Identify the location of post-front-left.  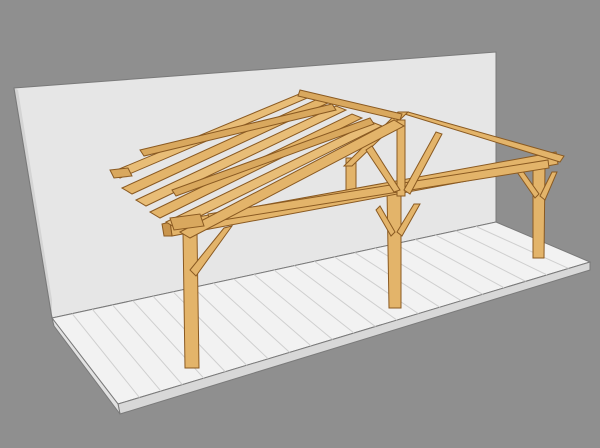
(191, 300).